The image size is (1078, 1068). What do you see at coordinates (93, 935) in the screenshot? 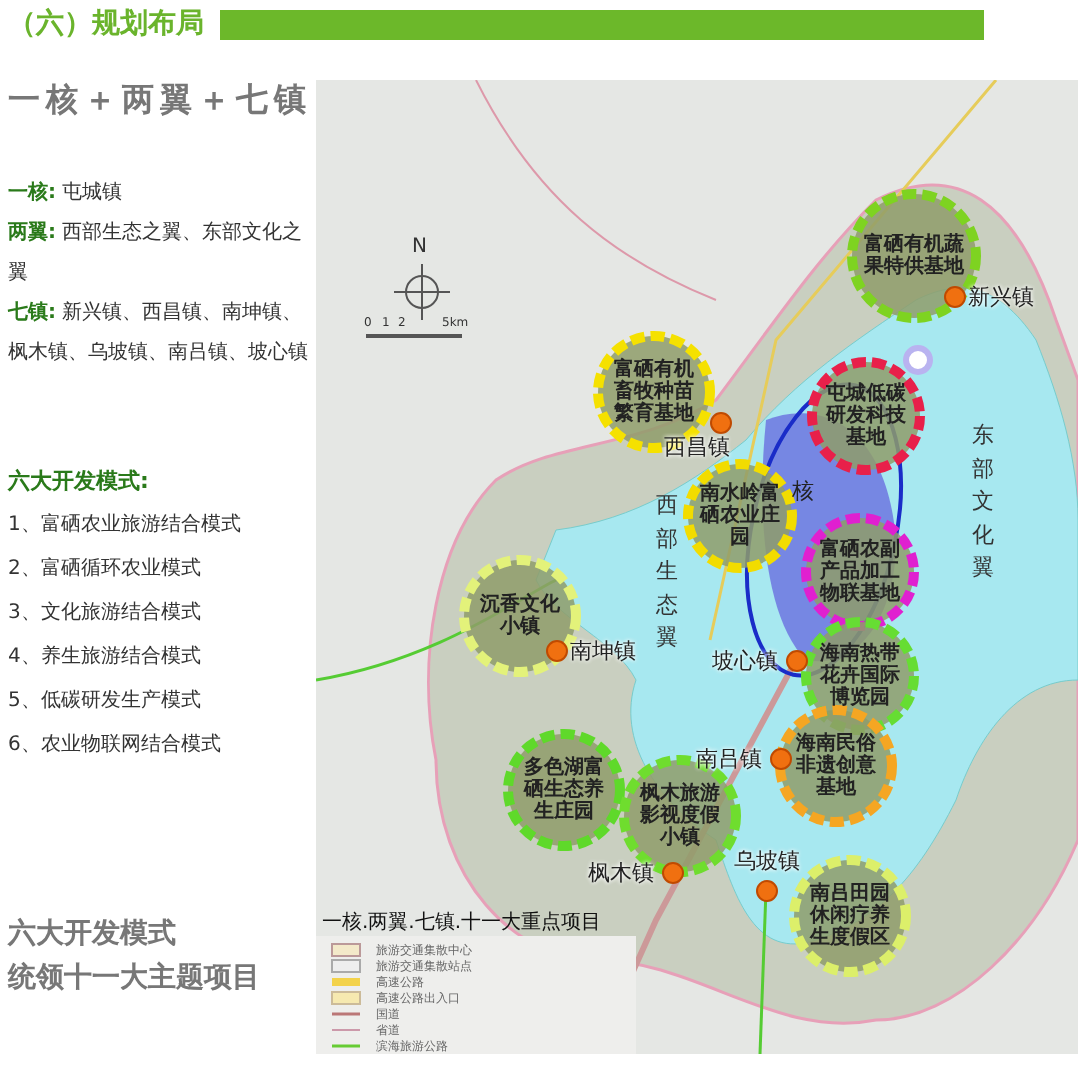
I see `slogan-line: 六大开发模式` at bounding box center [93, 935].